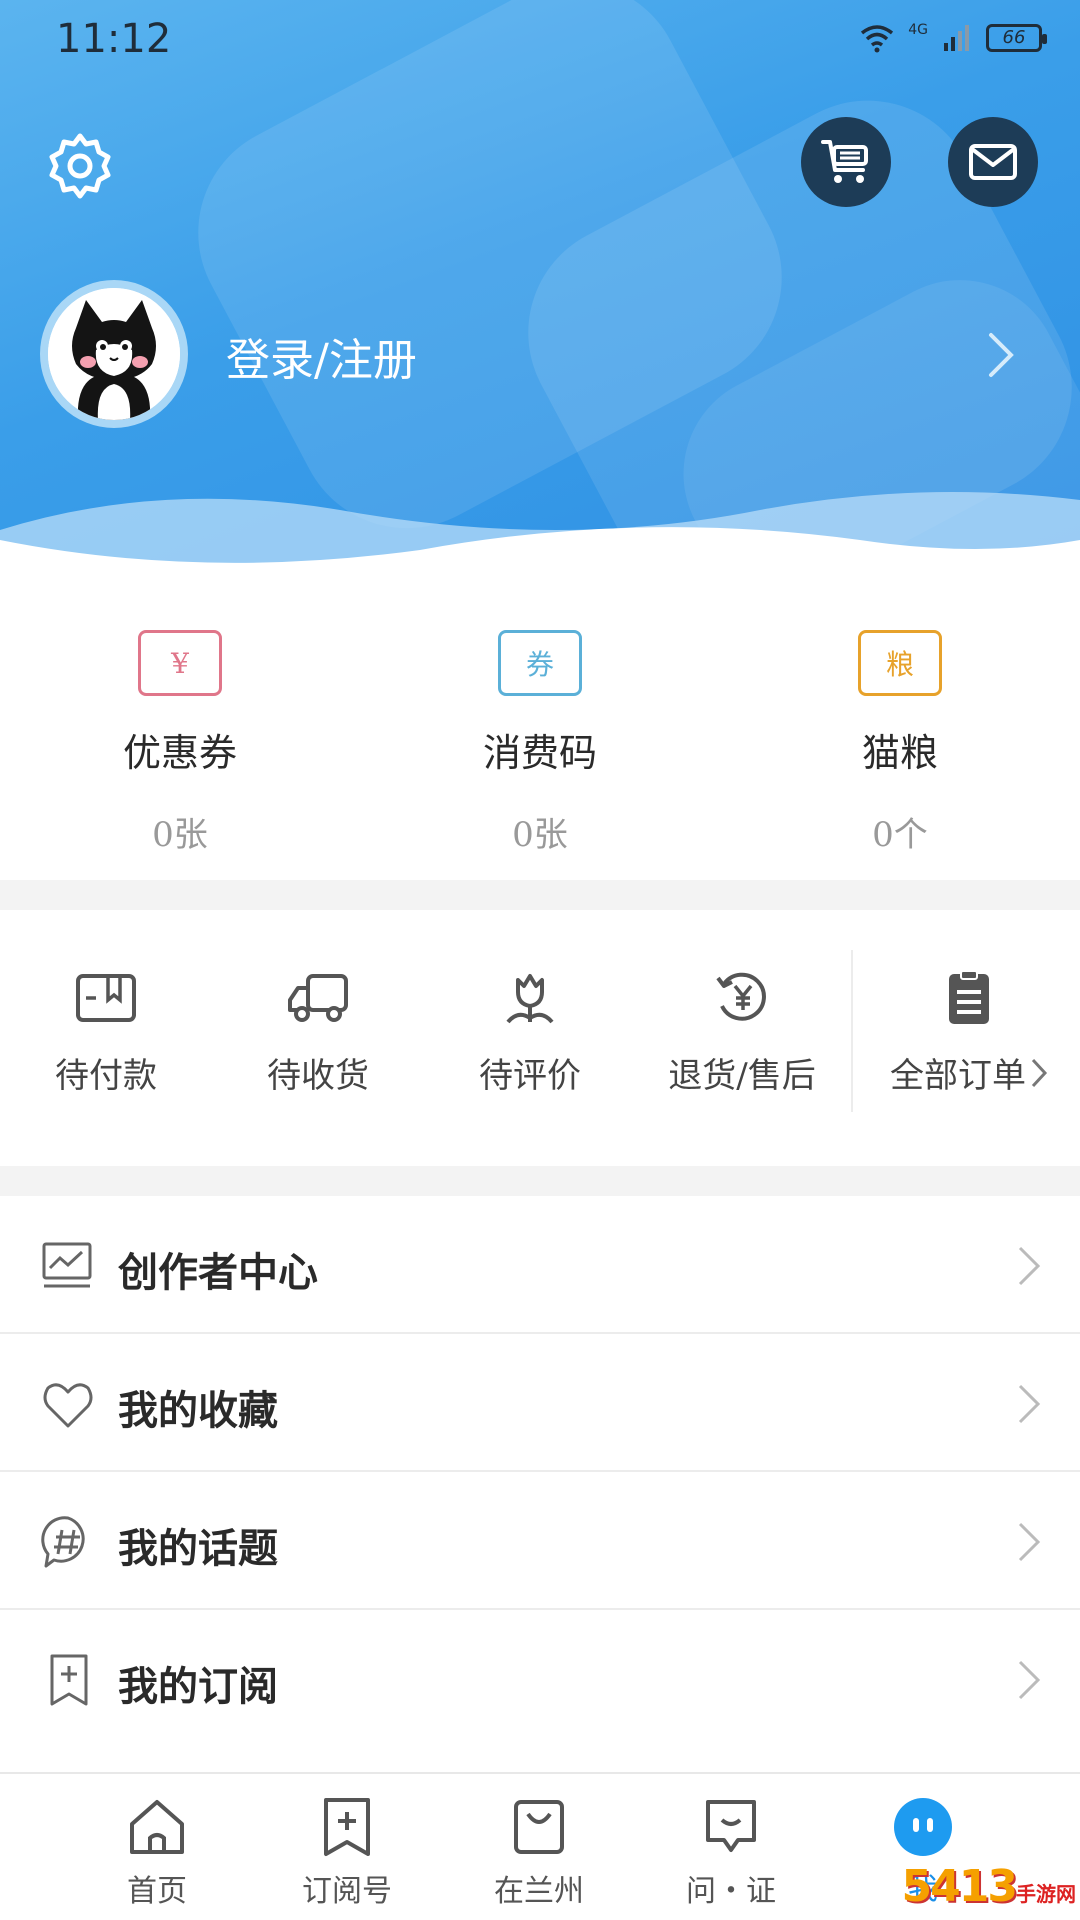 The height and width of the screenshot is (1920, 1080). What do you see at coordinates (180, 835) in the screenshot?
I see `coupon-count: 0张` at bounding box center [180, 835].